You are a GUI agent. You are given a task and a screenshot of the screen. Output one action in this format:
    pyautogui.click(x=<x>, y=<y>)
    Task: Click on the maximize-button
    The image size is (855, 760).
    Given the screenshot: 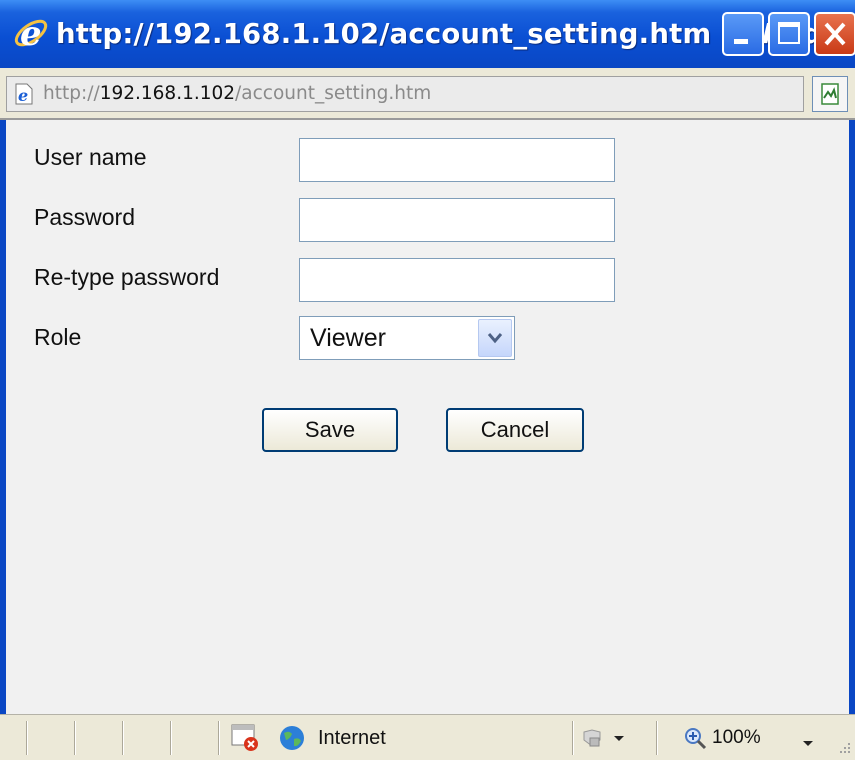 What is the action you would take?
    pyautogui.click(x=789, y=34)
    